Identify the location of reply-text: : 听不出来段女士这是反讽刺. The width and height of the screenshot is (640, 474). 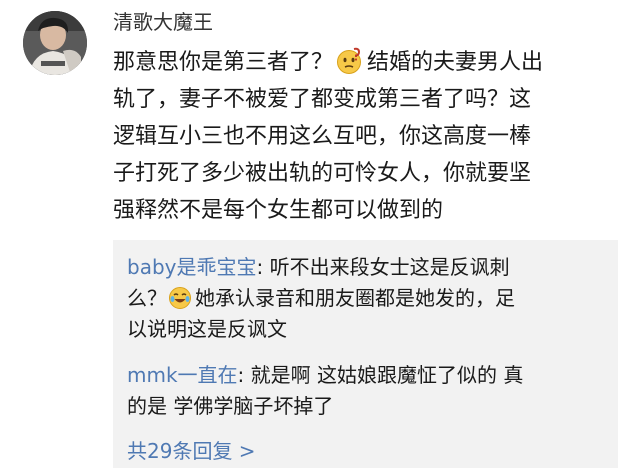
(383, 267).